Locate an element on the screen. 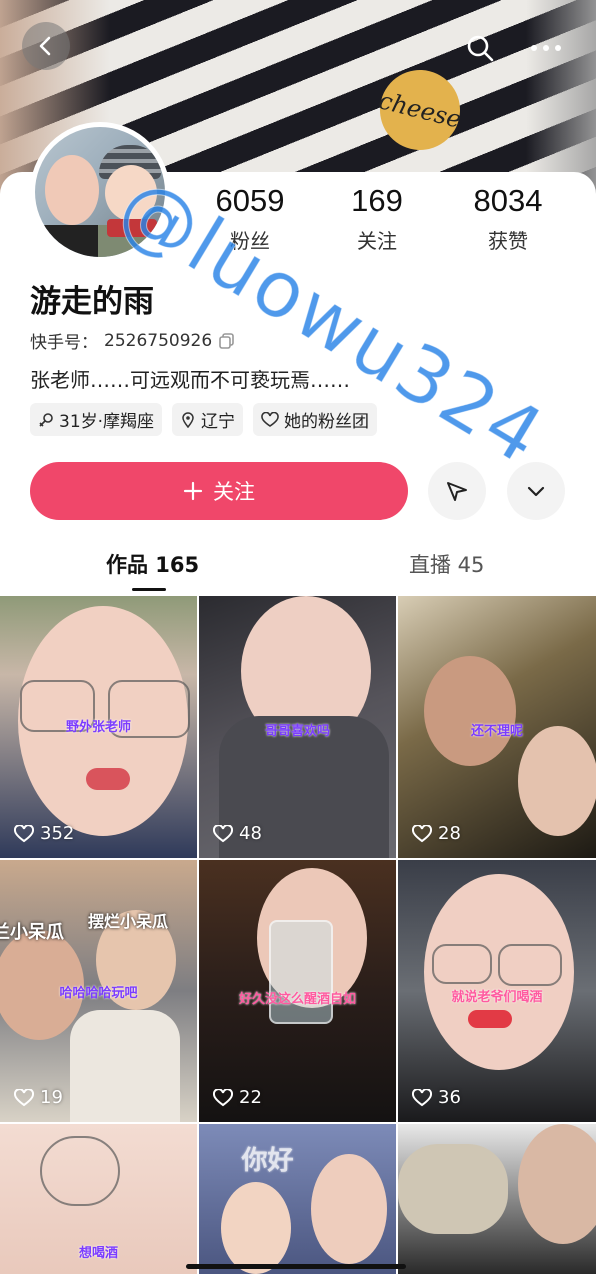 The image size is (596, 1280). tile-likes: 352 is located at coordinates (44, 833).